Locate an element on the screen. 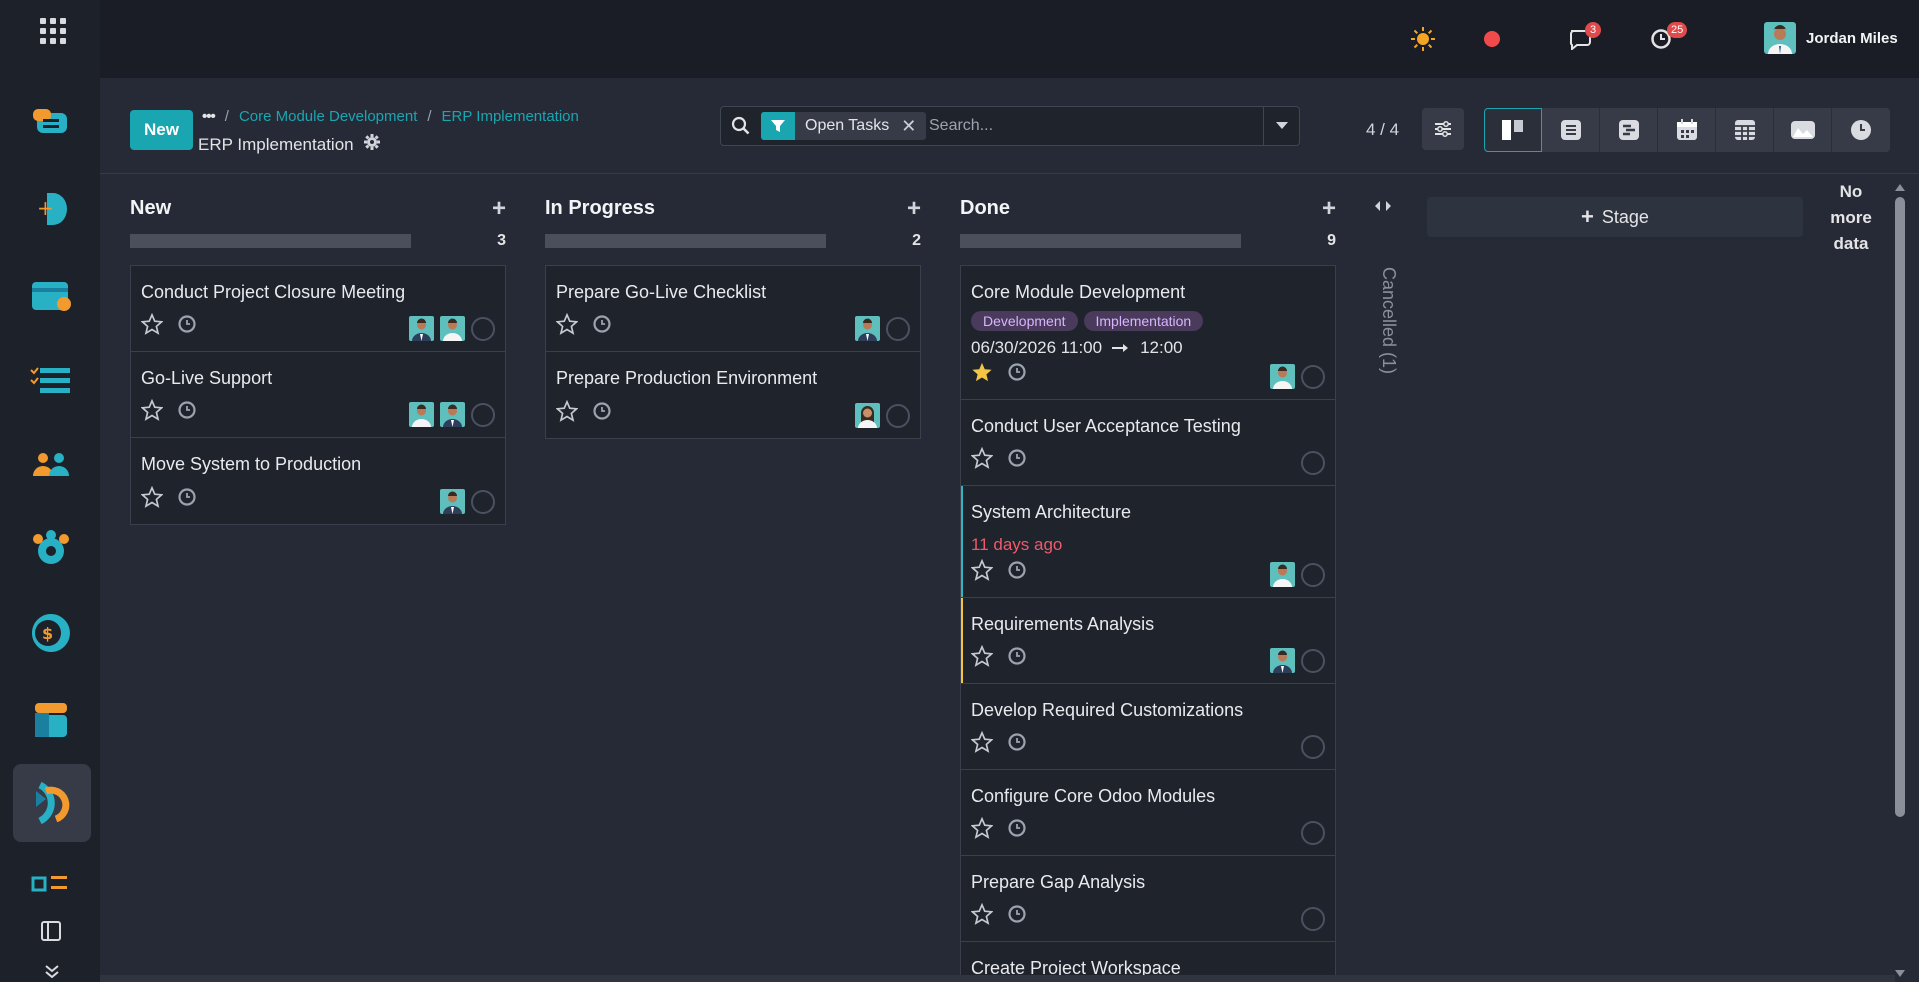  calendar-view-button is located at coordinates (1687, 130).